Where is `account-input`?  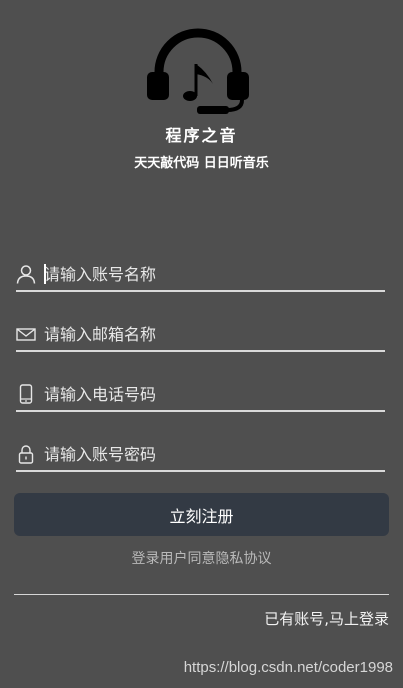
account-input is located at coordinates (209, 274).